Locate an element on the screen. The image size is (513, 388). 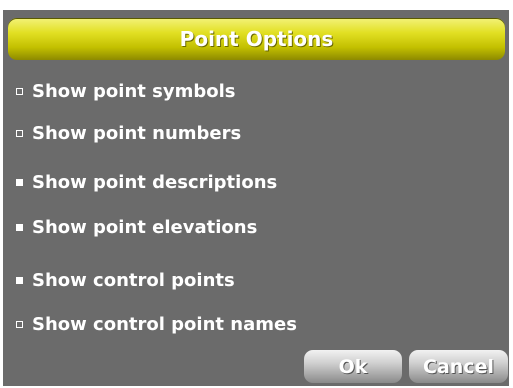
option-show-control-point-names: Show control point names is located at coordinates (156, 324).